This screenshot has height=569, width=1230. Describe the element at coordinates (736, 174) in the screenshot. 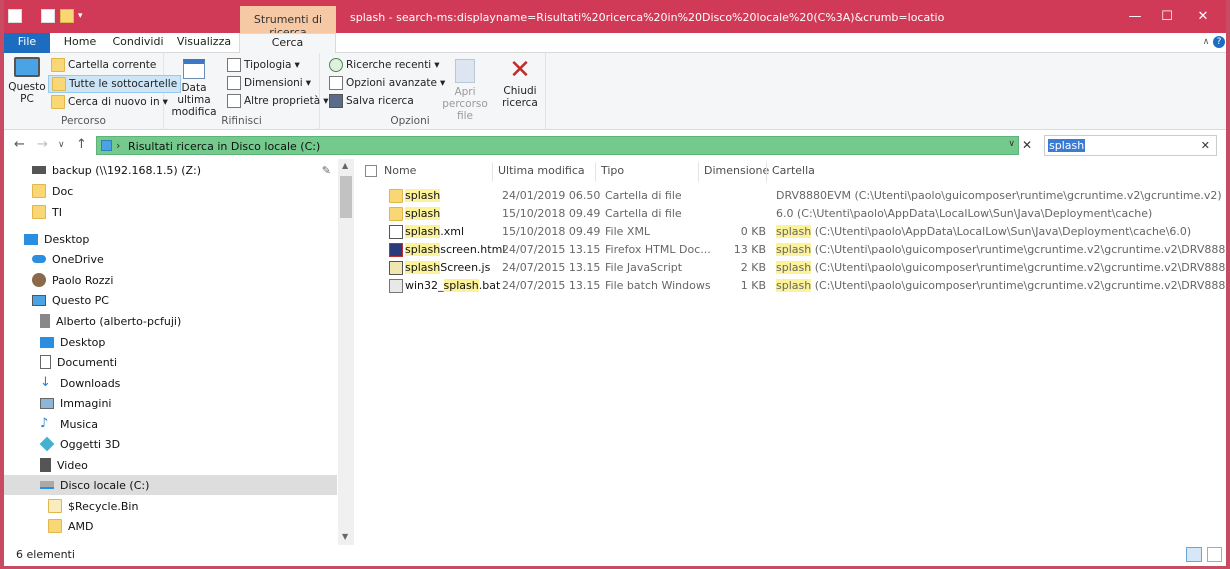

I see `column-header-size: Dimensione` at that location.